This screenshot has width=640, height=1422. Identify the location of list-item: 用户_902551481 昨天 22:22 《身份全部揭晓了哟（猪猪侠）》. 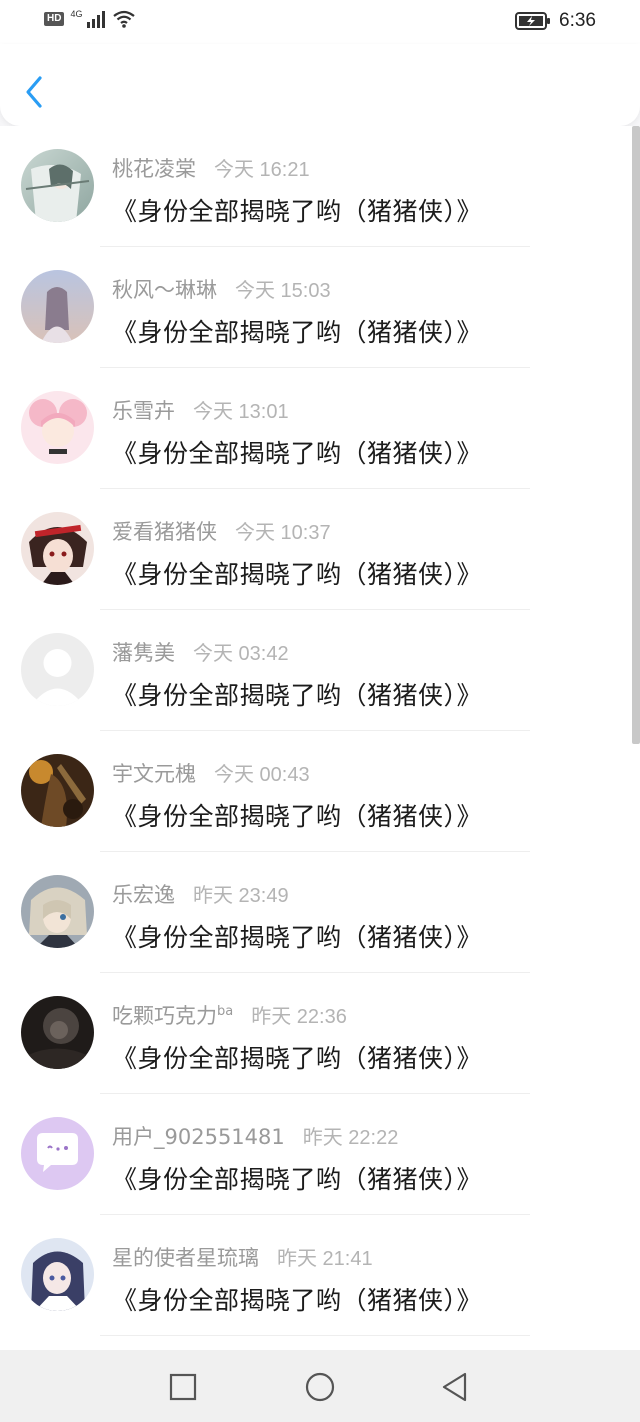
(316, 1154).